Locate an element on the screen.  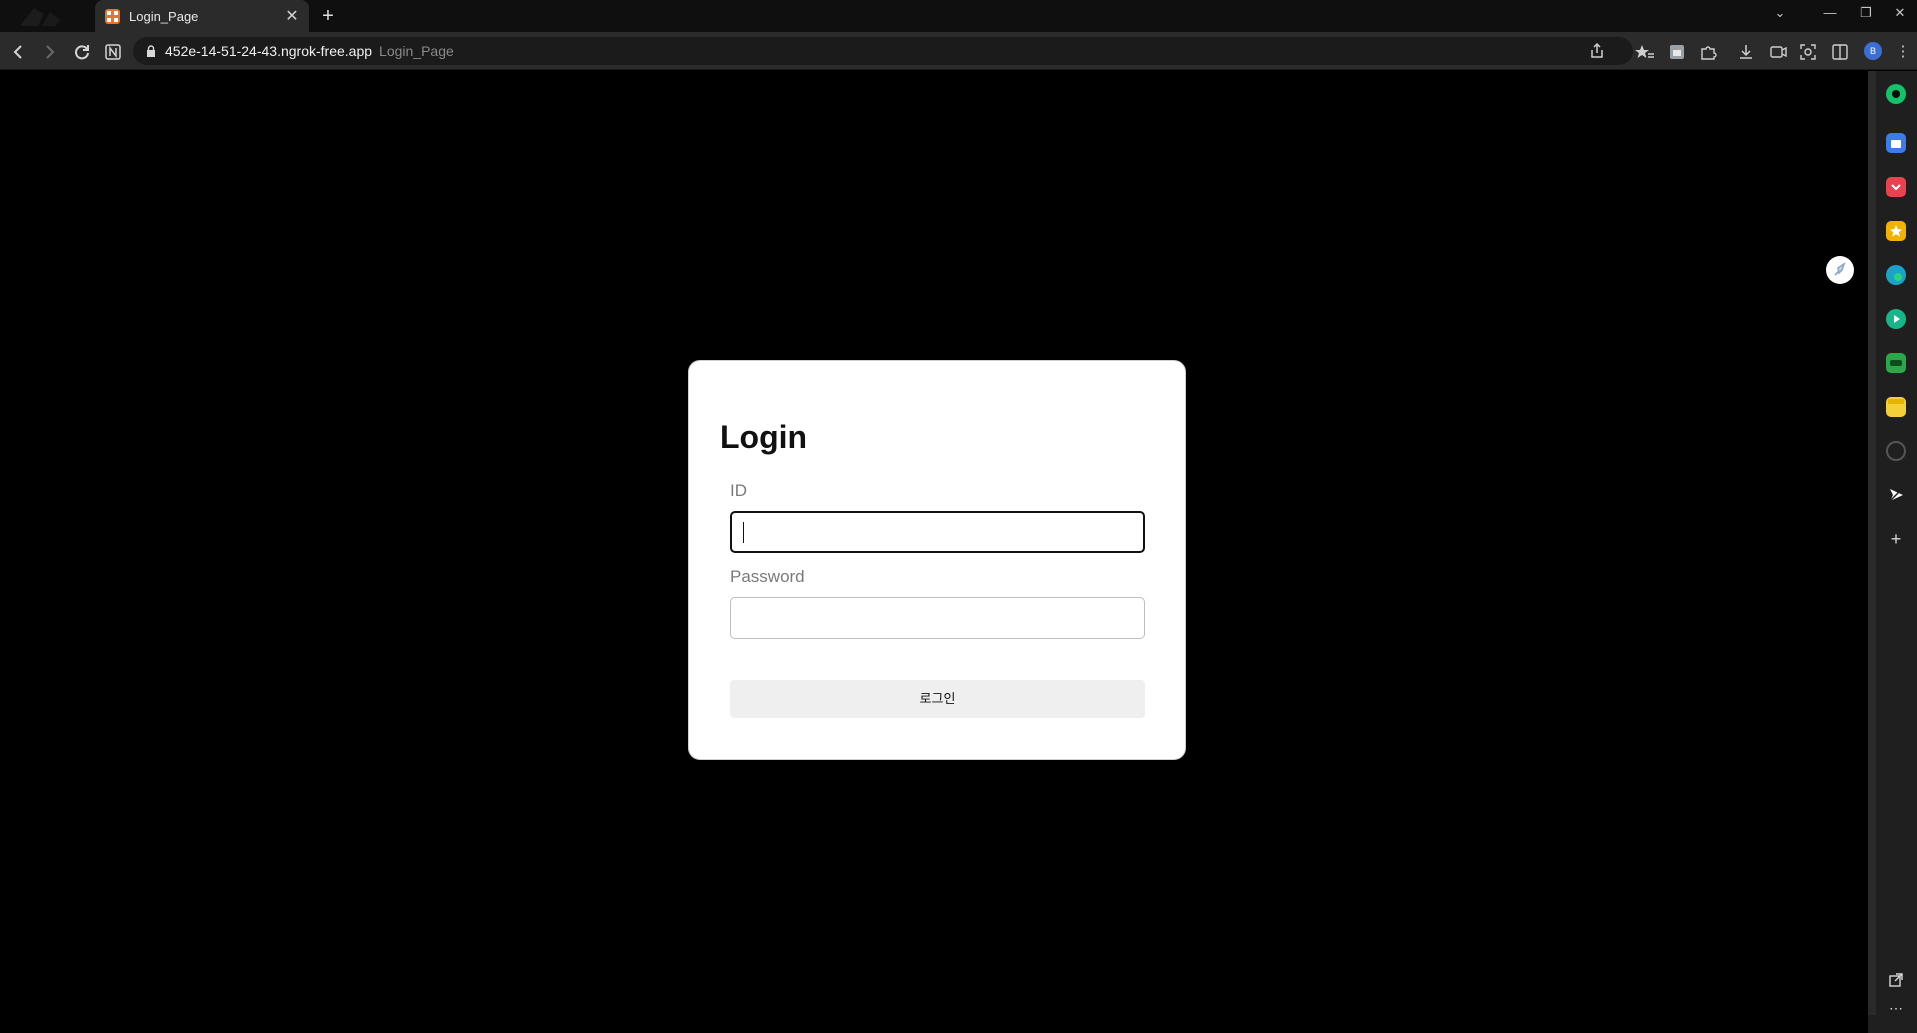
app-pocket-red-icon is located at coordinates (1896, 187).